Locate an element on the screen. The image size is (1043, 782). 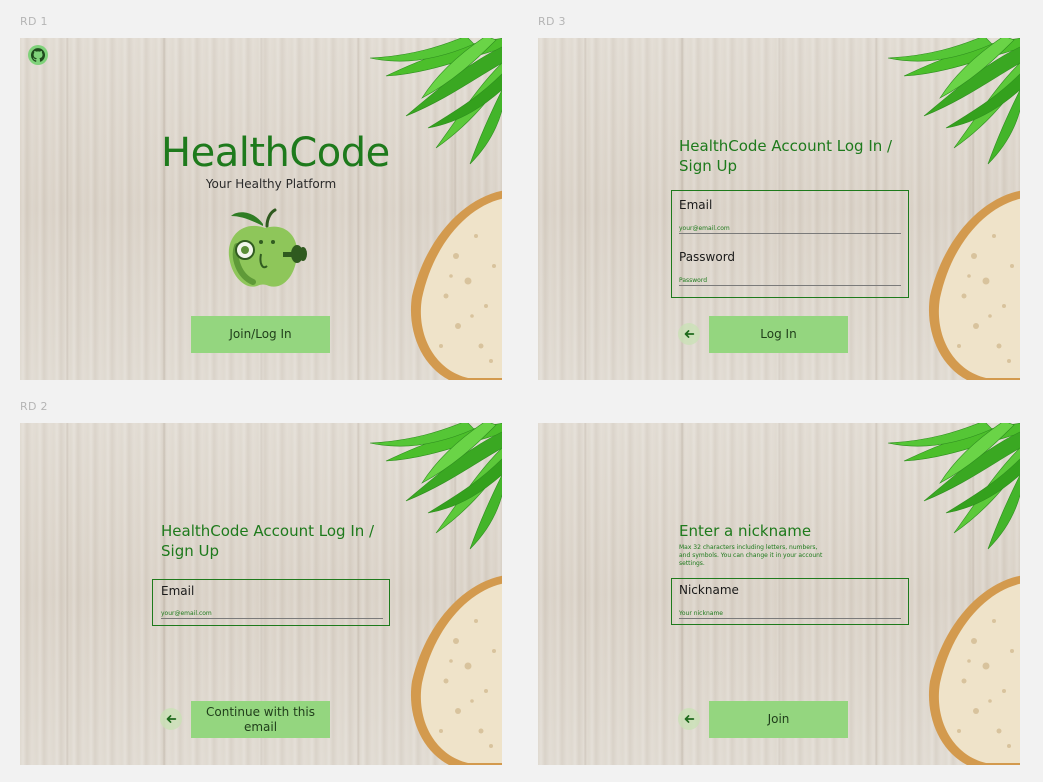
helper-line-3: settings. is located at coordinates (692, 563).